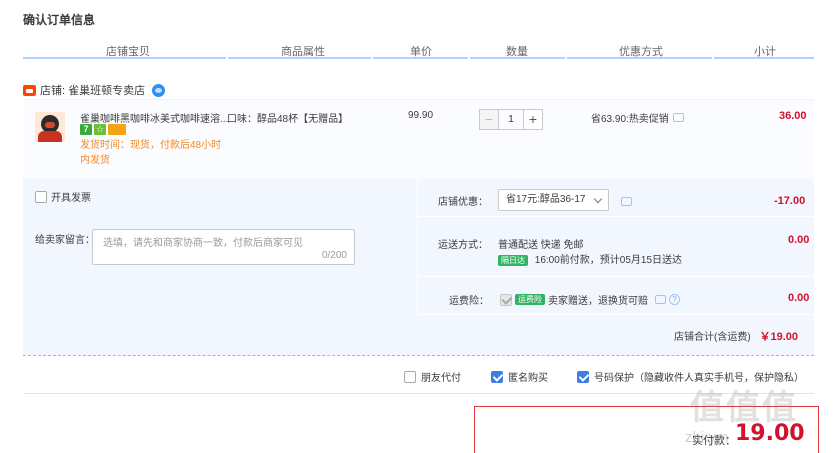 This screenshot has width=835, height=453. What do you see at coordinates (151, 153) in the screenshot?
I see `ship-time: 发货时间：现货，付款后48小时内发货` at bounding box center [151, 153].